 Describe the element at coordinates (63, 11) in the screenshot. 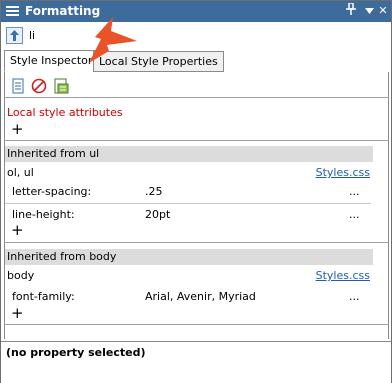

I see `window-title: Formatting` at that location.